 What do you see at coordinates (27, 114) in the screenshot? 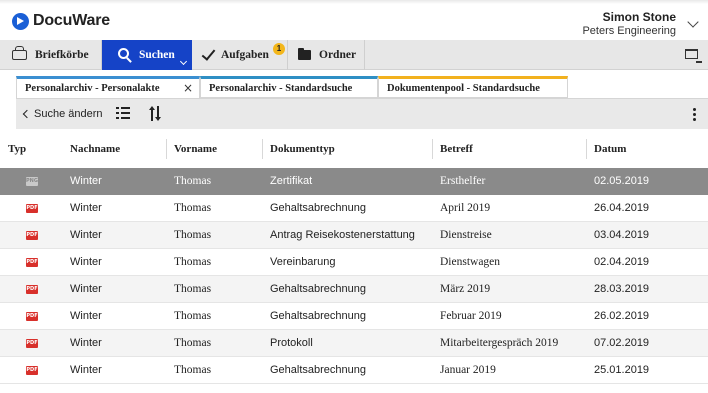
I see `chevron-left-icon` at bounding box center [27, 114].